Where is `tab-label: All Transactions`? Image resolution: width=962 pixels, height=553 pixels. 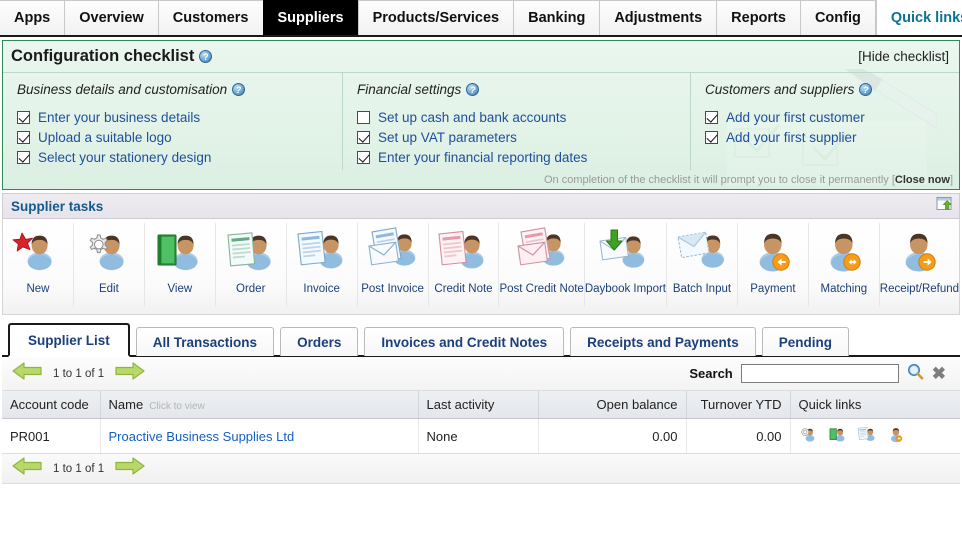 tab-label: All Transactions is located at coordinates (205, 342).